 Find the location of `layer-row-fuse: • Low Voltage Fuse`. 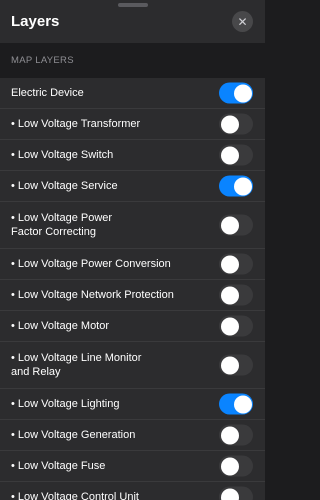

layer-row-fuse: • Low Voltage Fuse is located at coordinates (132, 466).